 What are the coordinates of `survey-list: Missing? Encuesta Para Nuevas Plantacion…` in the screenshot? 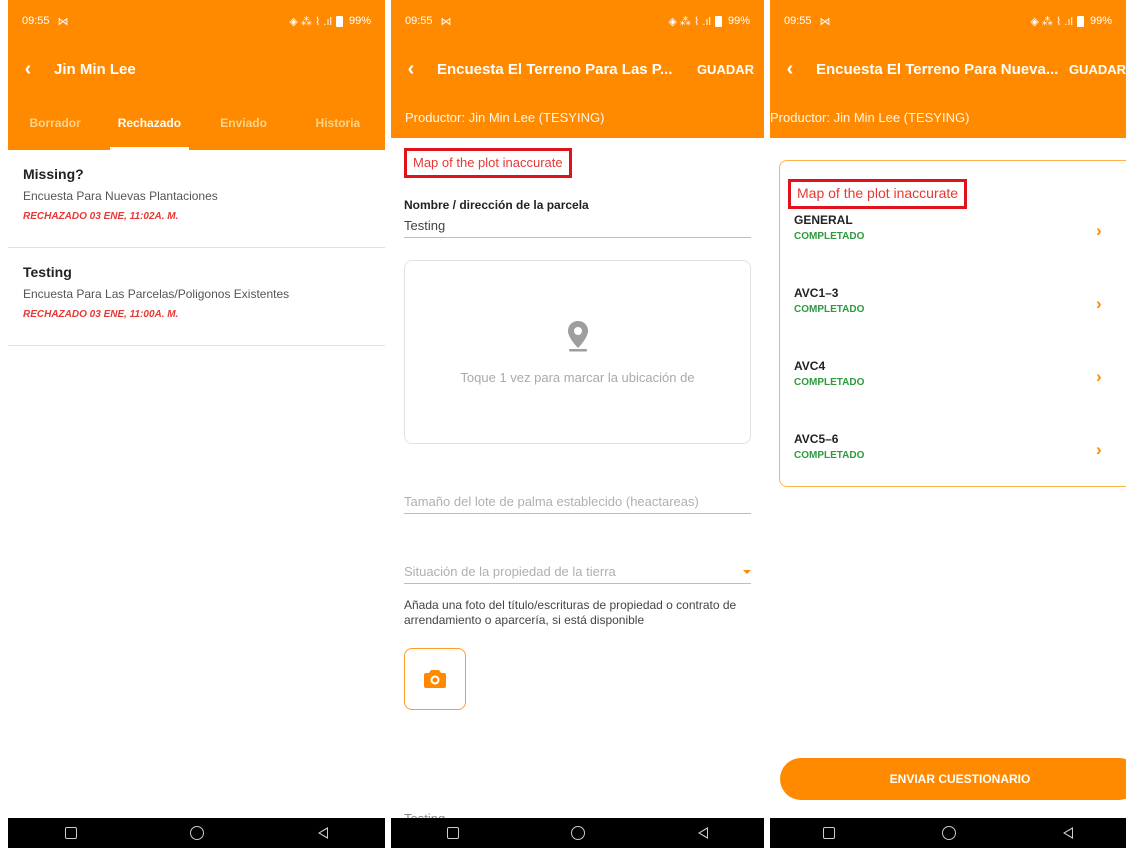 It's located at (196, 248).